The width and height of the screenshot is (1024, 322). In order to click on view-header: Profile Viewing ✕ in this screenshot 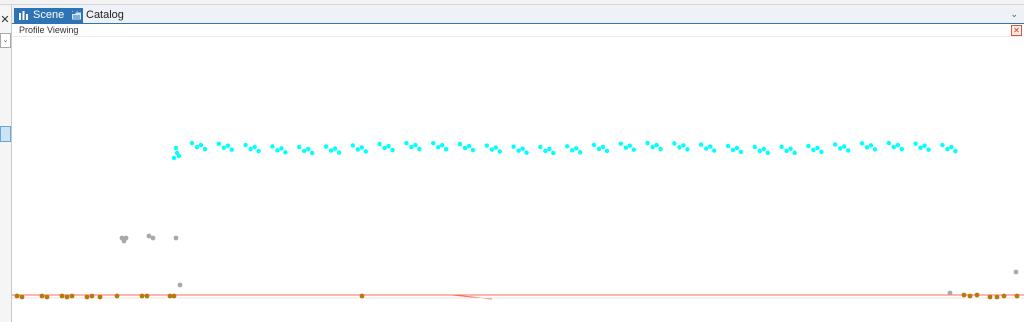, I will do `click(518, 30)`.